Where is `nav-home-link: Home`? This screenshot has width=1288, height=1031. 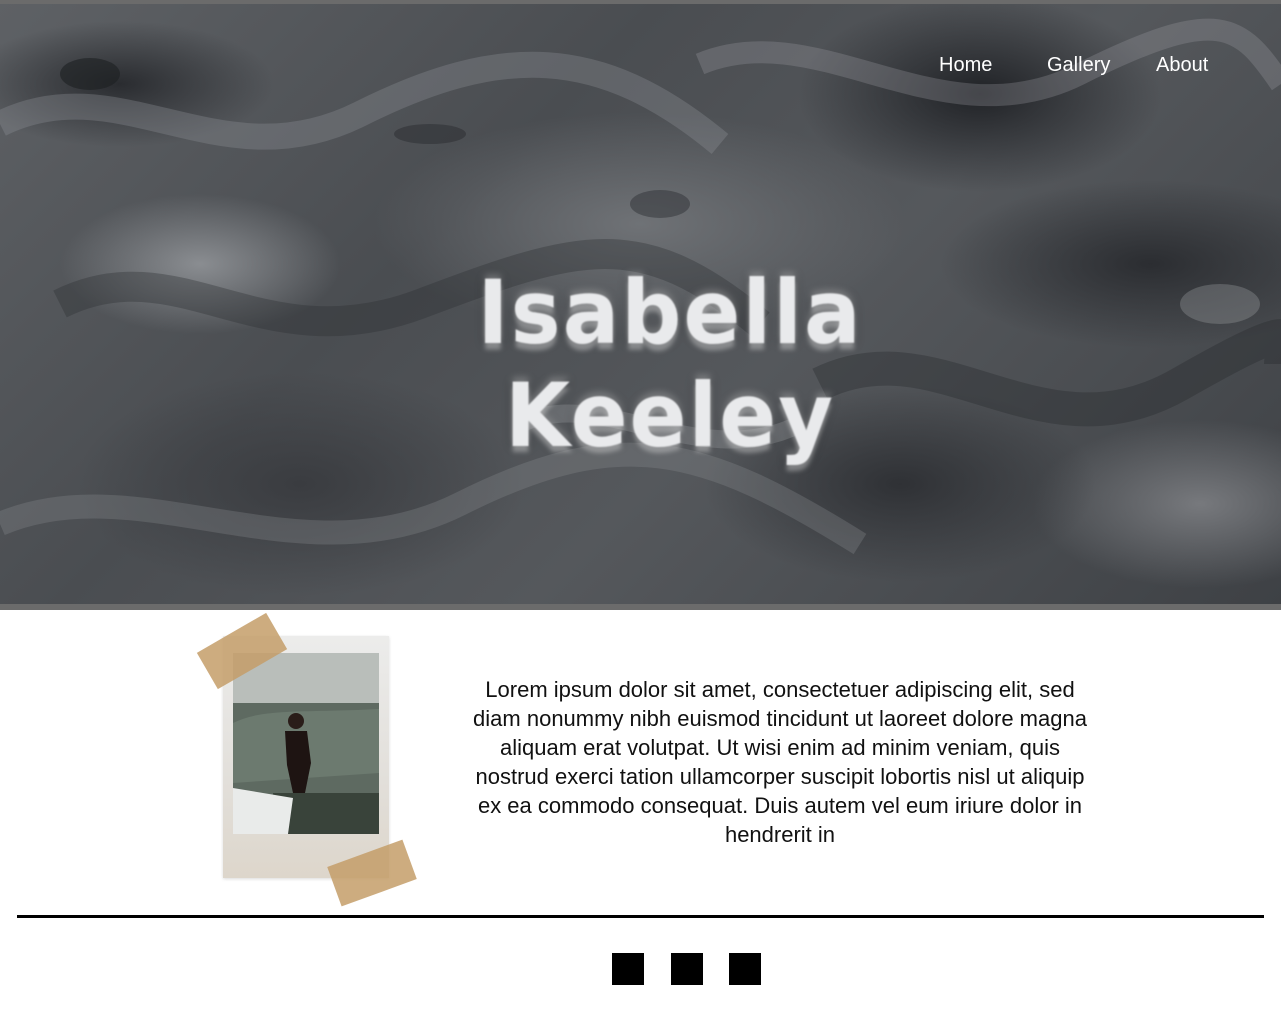
nav-home-link: Home is located at coordinates (965, 65).